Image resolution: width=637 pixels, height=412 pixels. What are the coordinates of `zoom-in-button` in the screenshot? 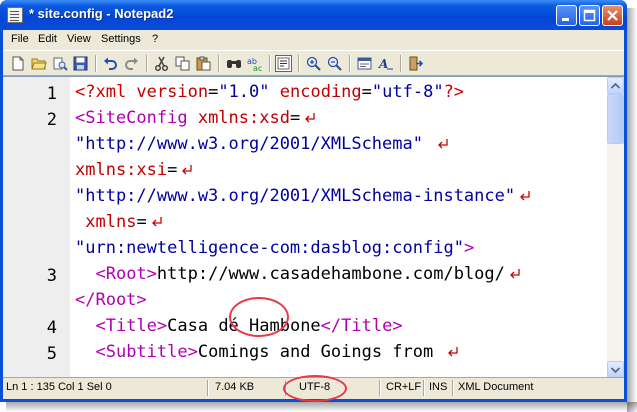 It's located at (313, 63).